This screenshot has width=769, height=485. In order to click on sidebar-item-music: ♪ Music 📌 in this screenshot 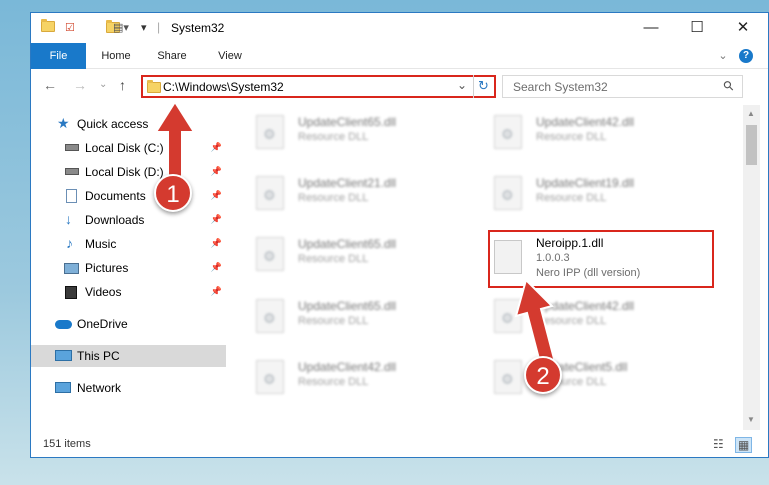, I will do `click(128, 244)`.